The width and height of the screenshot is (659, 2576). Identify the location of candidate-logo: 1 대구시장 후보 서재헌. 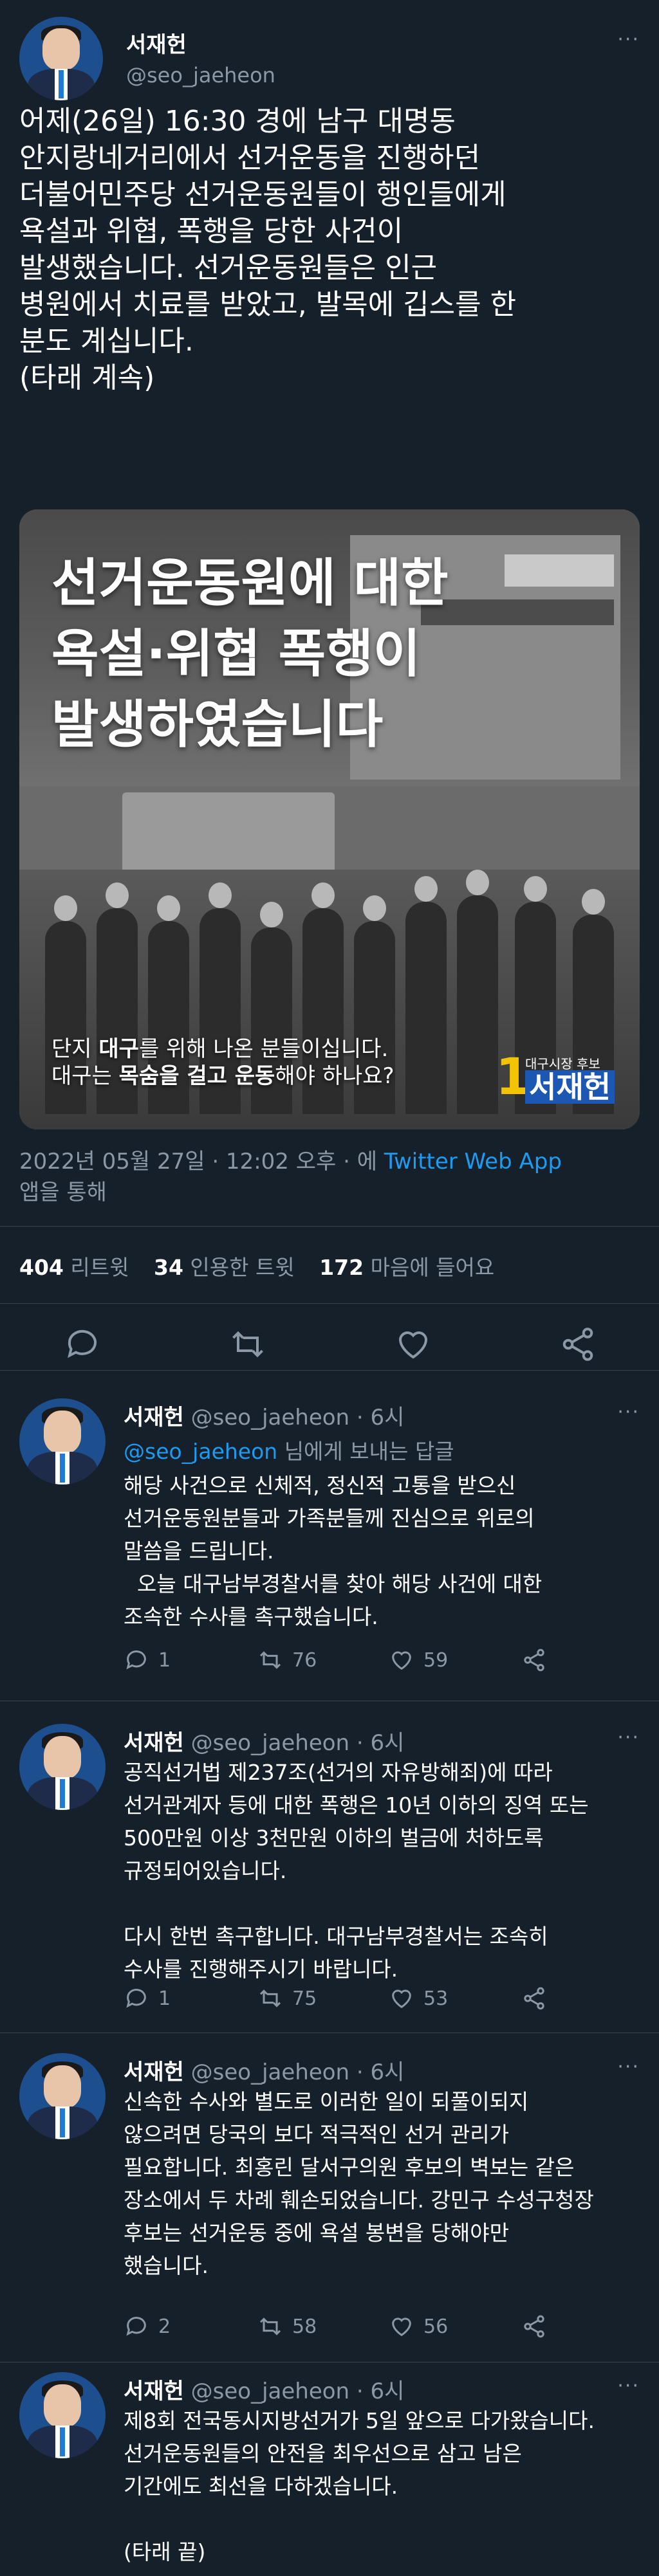
(560, 1077).